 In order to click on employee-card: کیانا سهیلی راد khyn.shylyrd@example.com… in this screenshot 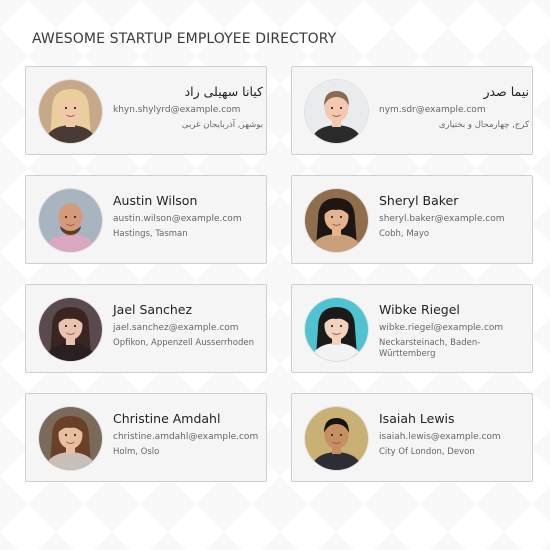, I will do `click(146, 110)`.